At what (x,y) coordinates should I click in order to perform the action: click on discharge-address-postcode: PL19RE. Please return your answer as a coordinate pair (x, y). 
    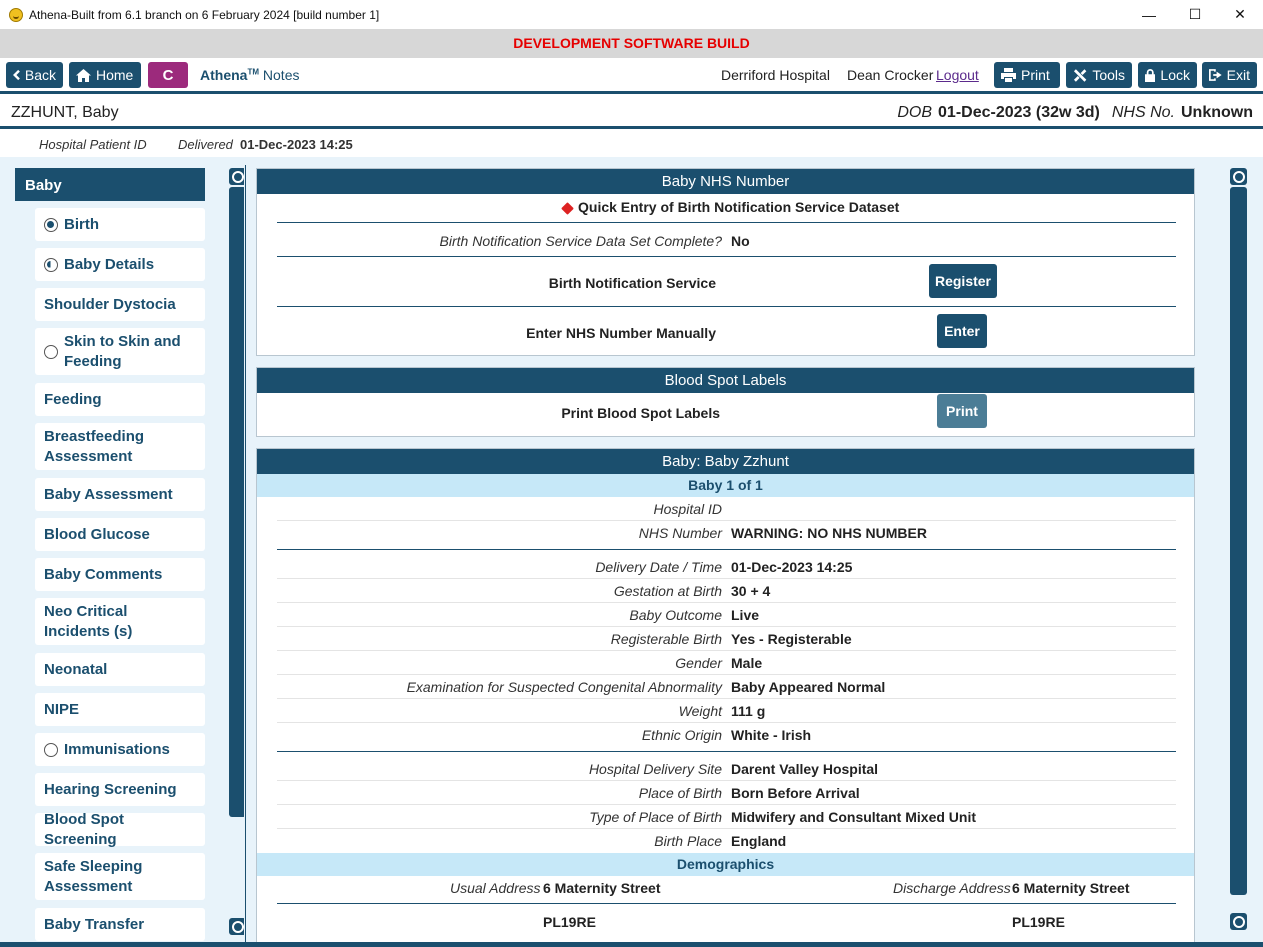
    Looking at the image, I should click on (1038, 922).